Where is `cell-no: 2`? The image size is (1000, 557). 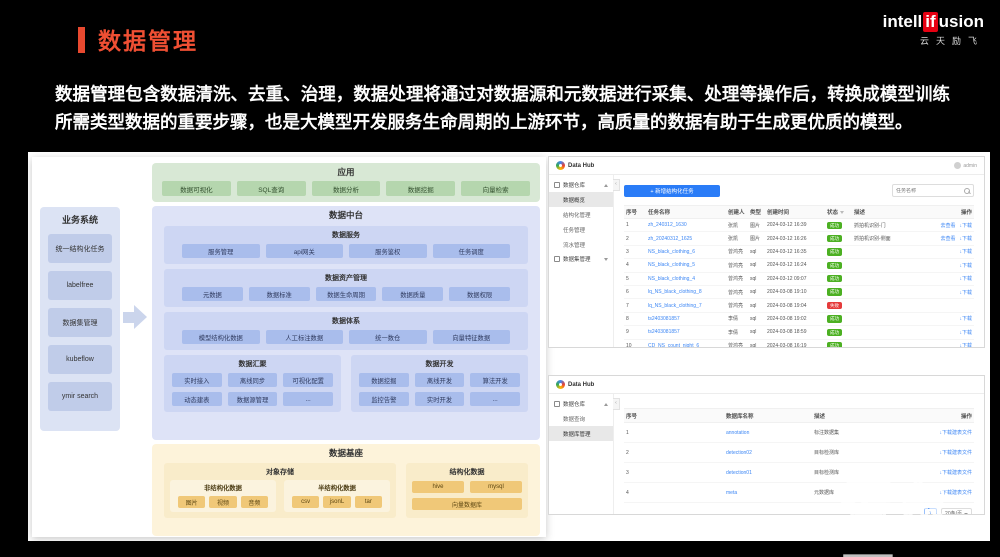
cell-no: 2 is located at coordinates (627, 238).